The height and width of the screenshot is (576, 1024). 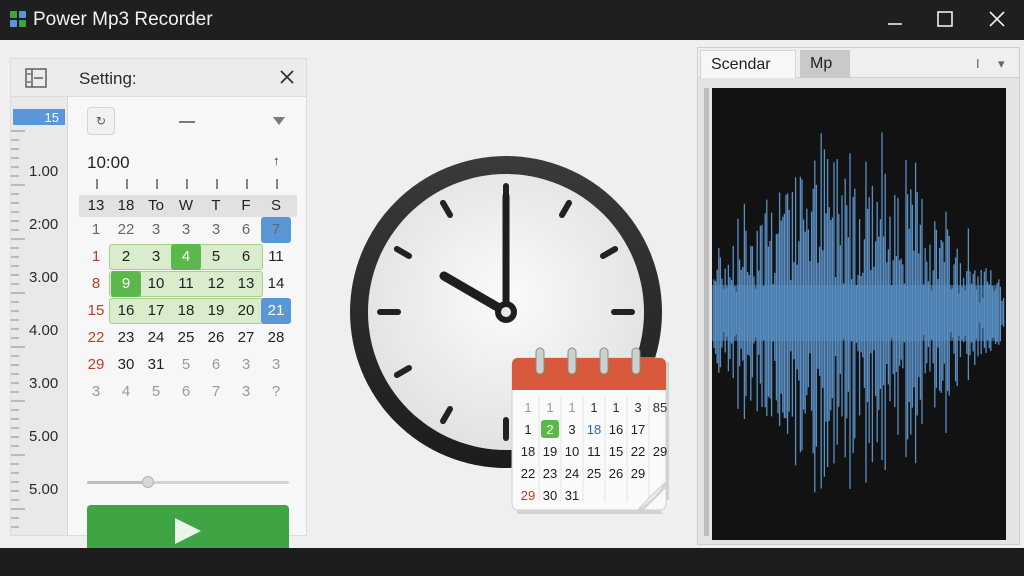 I want to click on maximize-icon, so click(x=945, y=19).